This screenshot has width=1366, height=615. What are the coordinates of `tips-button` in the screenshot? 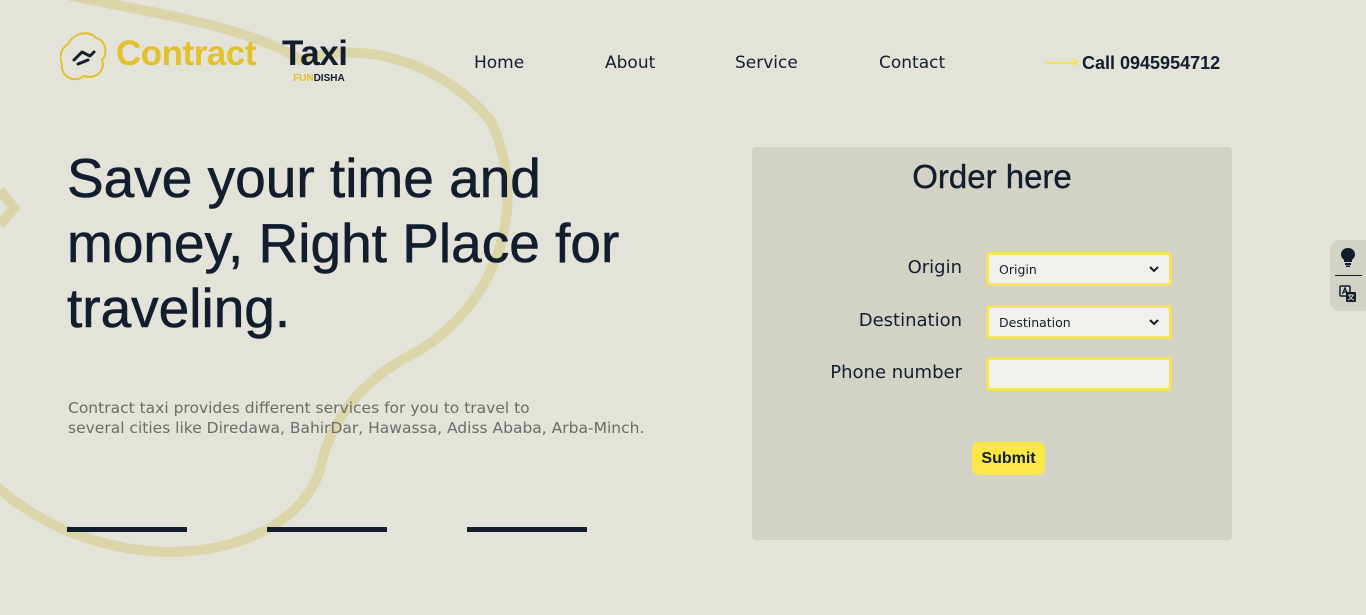 It's located at (1348, 257).